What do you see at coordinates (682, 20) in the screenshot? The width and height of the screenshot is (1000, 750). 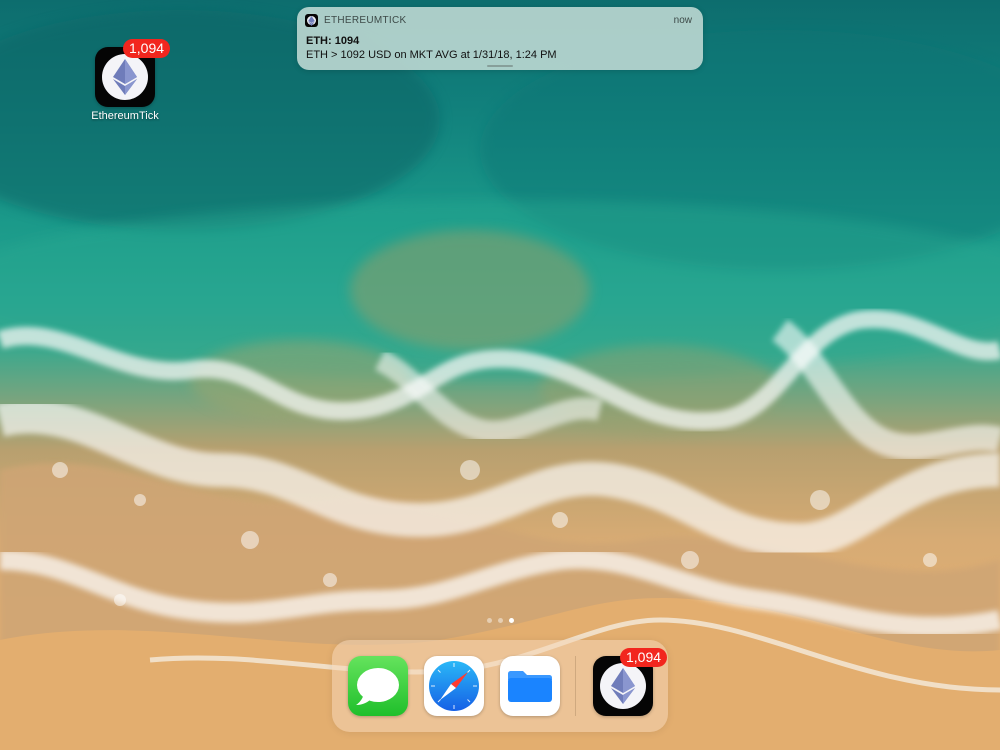 I see `notification-time: now` at bounding box center [682, 20].